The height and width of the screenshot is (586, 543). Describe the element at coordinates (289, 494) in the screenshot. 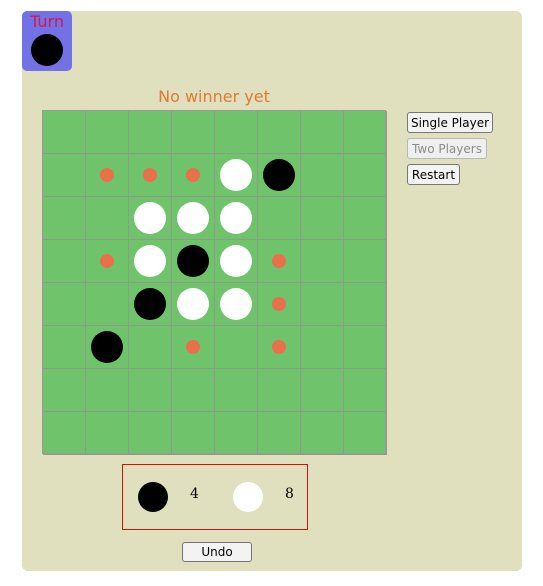

I see `white-score: 8` at that location.